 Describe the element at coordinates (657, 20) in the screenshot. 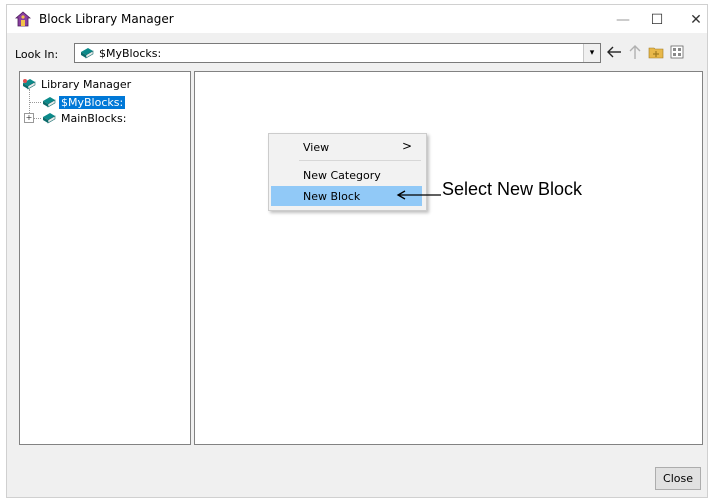

I see `maximize-button: ☐` at that location.